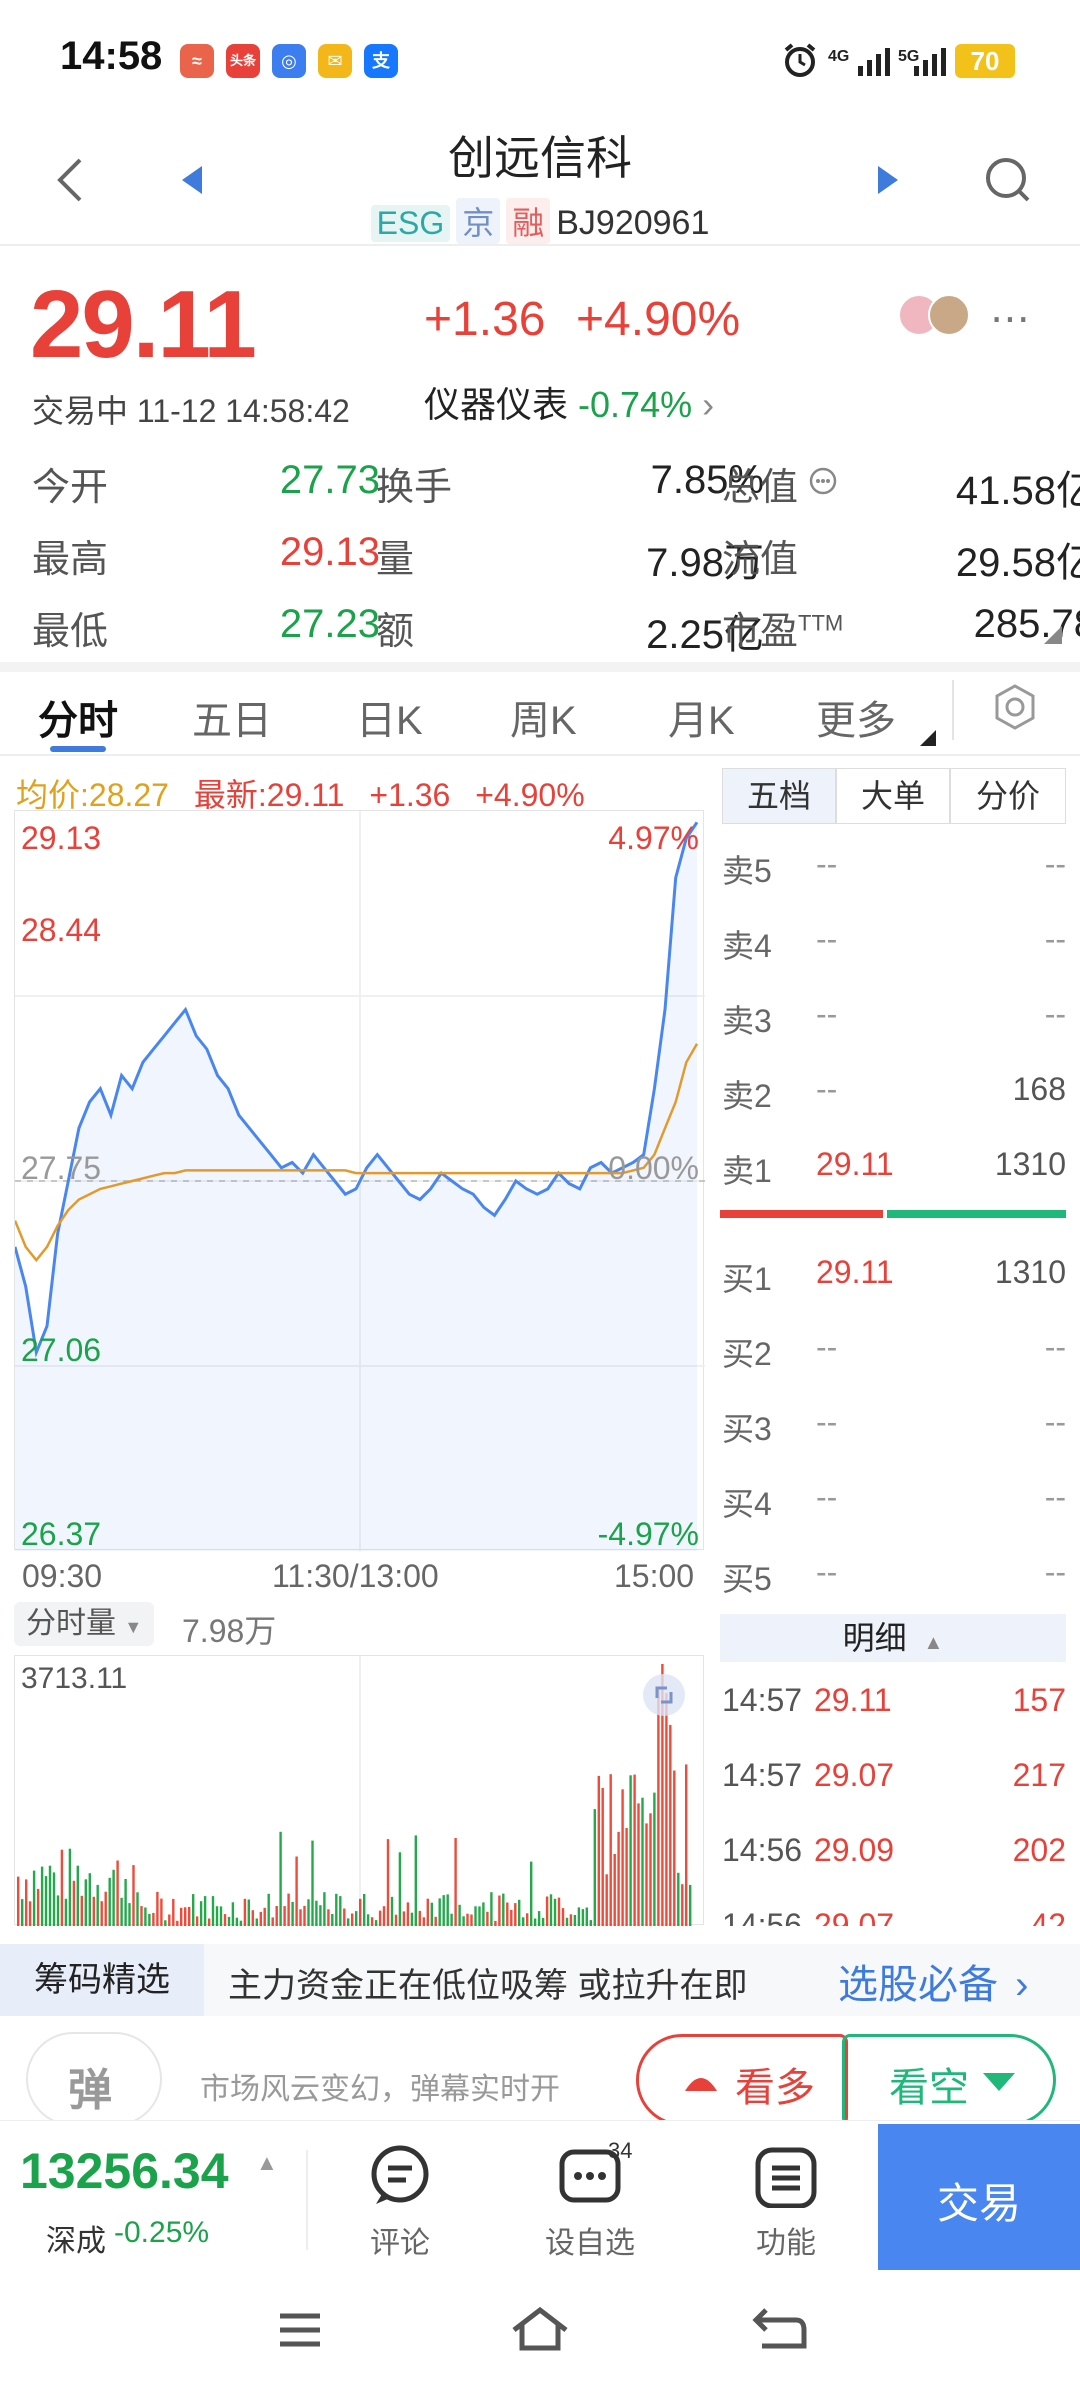 This screenshot has height=2400, width=1080. I want to click on bullish-button: 看多, so click(742, 2080).